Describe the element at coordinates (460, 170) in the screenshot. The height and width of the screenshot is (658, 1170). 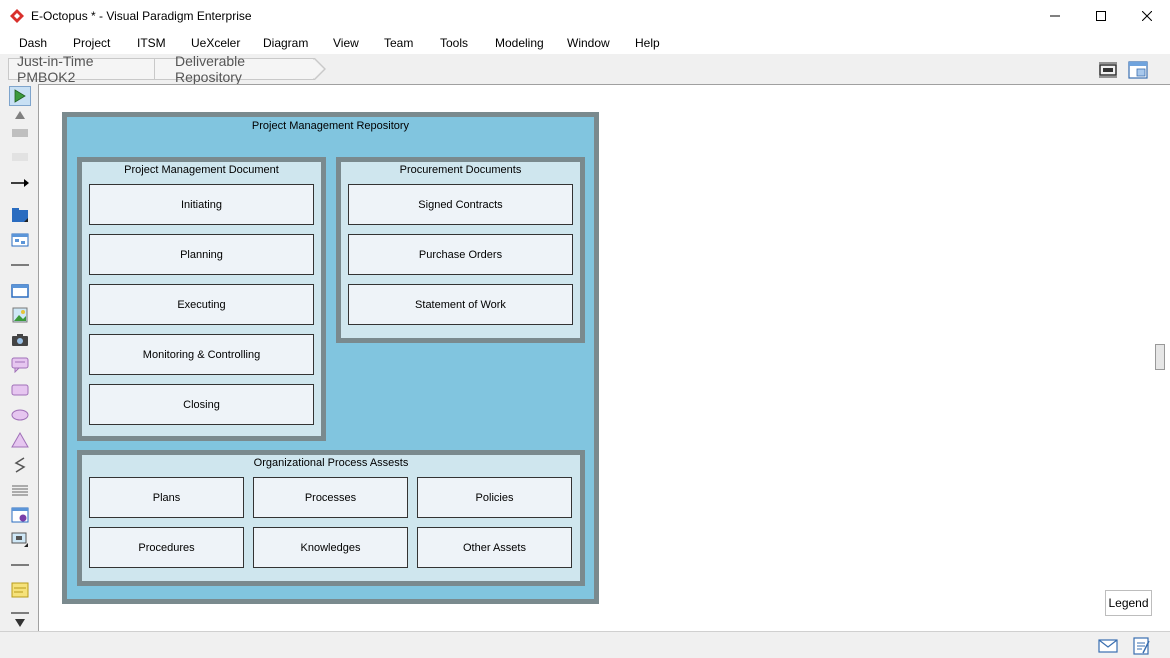
I see `package-title: Procurement Documents` at that location.